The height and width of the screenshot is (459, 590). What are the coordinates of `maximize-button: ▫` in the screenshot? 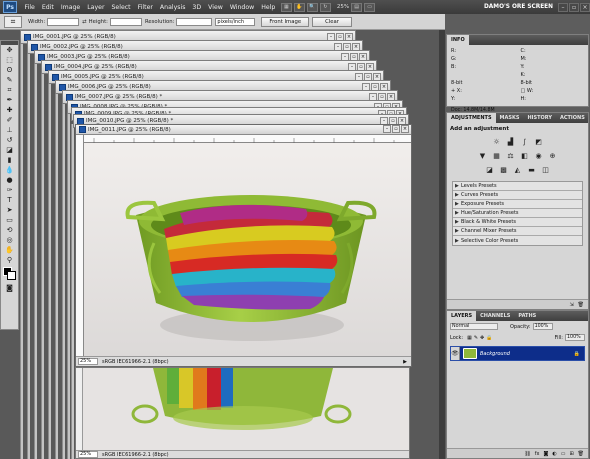 It's located at (574, 7).